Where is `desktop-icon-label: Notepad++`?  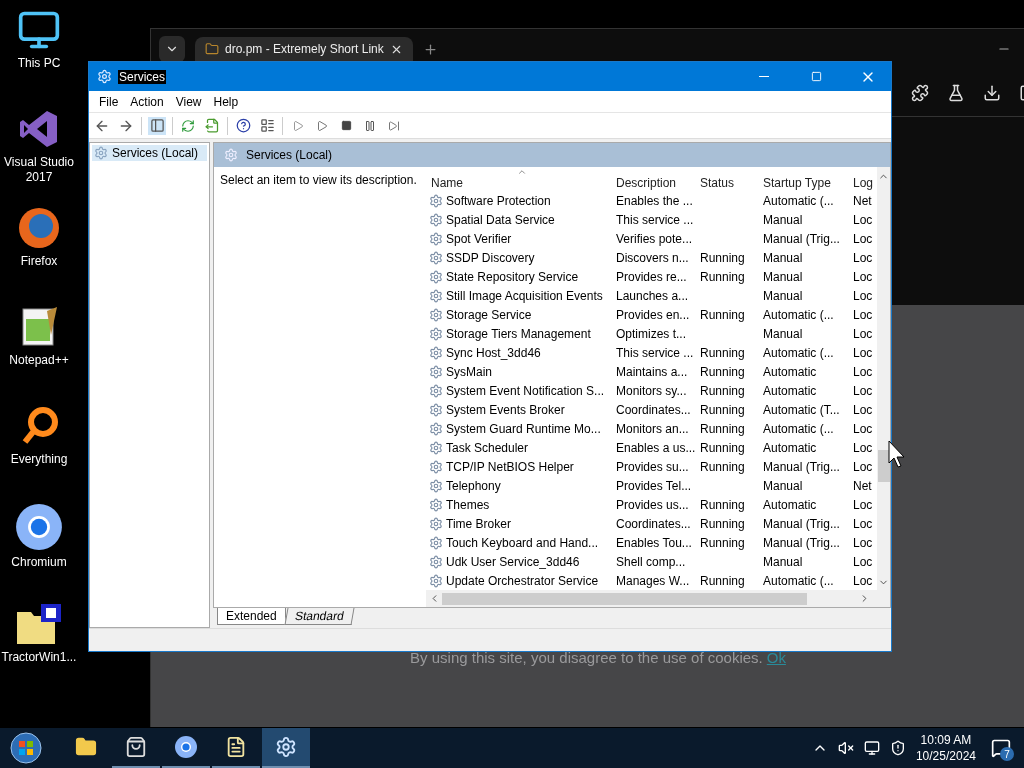 desktop-icon-label: Notepad++ is located at coordinates (39, 360).